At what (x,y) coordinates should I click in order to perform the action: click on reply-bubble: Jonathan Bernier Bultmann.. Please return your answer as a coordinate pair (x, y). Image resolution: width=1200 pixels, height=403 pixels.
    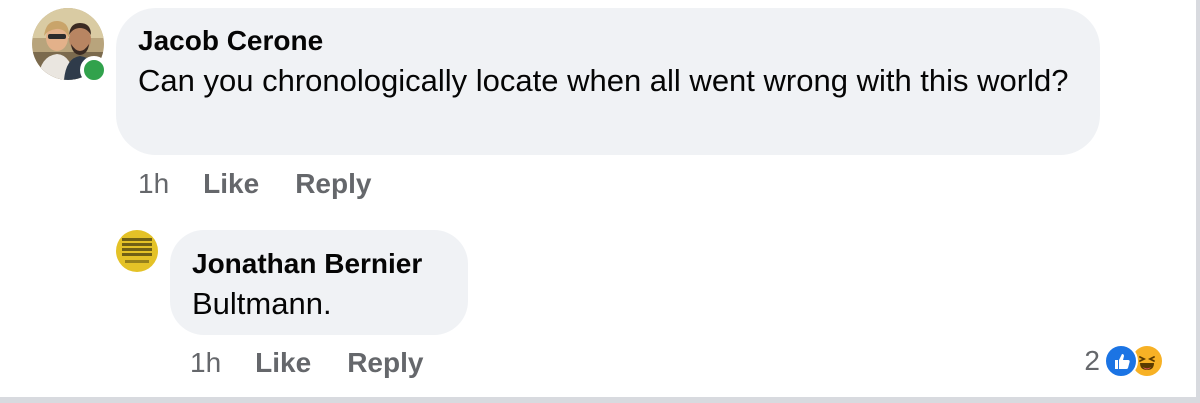
    Looking at the image, I should click on (319, 282).